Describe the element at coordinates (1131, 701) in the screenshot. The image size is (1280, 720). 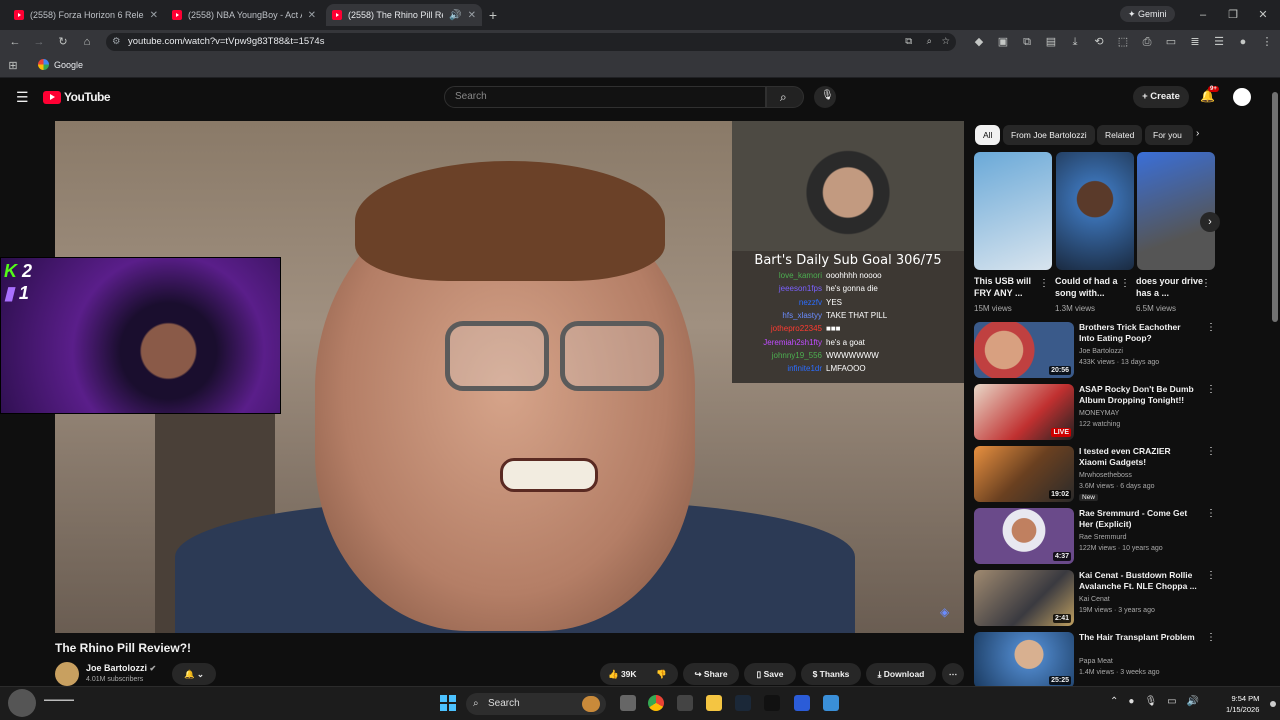
I see `tray-app-icon: ●` at that location.